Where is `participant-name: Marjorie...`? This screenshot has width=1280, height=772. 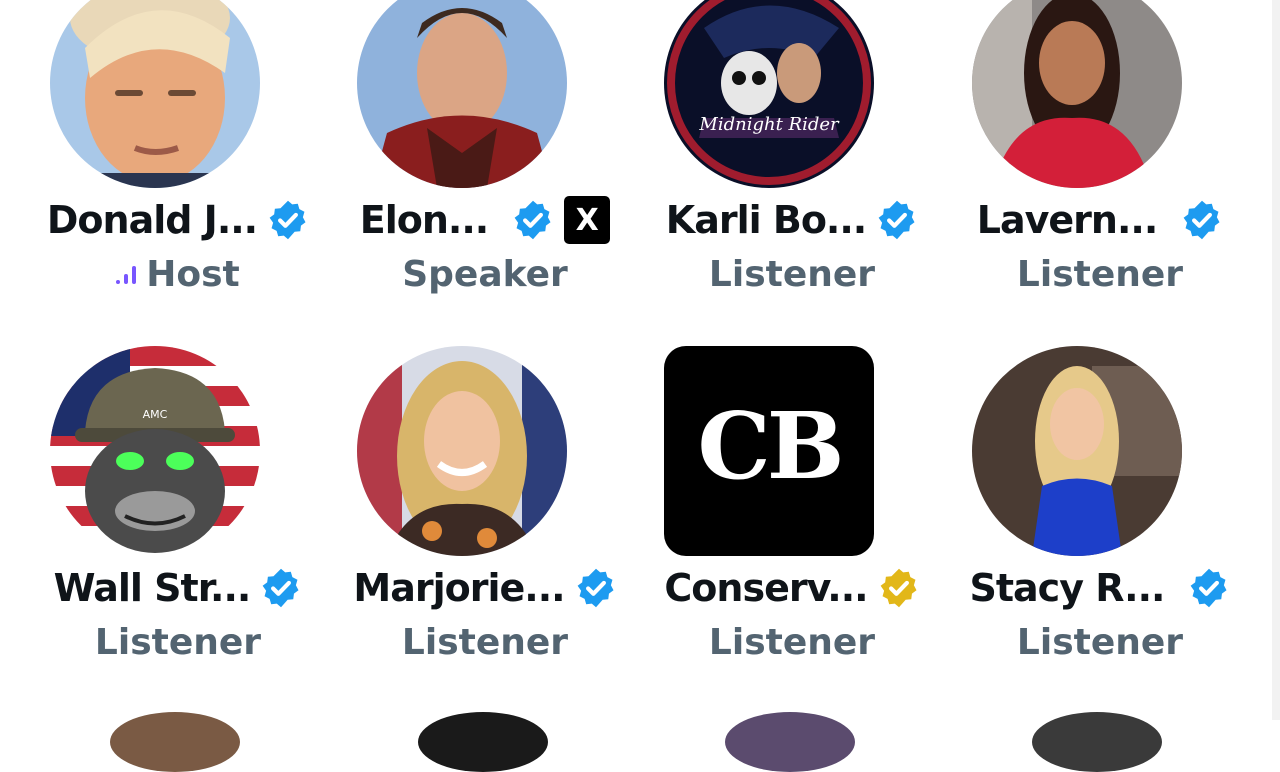 participant-name: Marjorie... is located at coordinates (459, 588).